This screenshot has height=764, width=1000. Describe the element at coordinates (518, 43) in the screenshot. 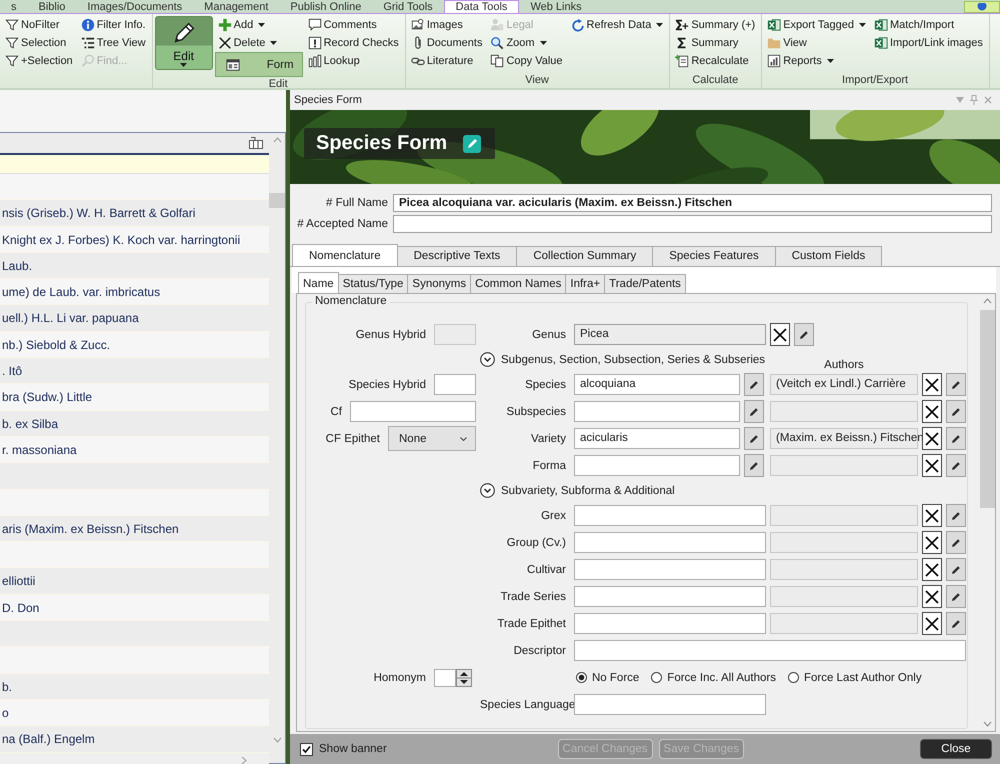

I see `ribbon-button: Zoom` at that location.